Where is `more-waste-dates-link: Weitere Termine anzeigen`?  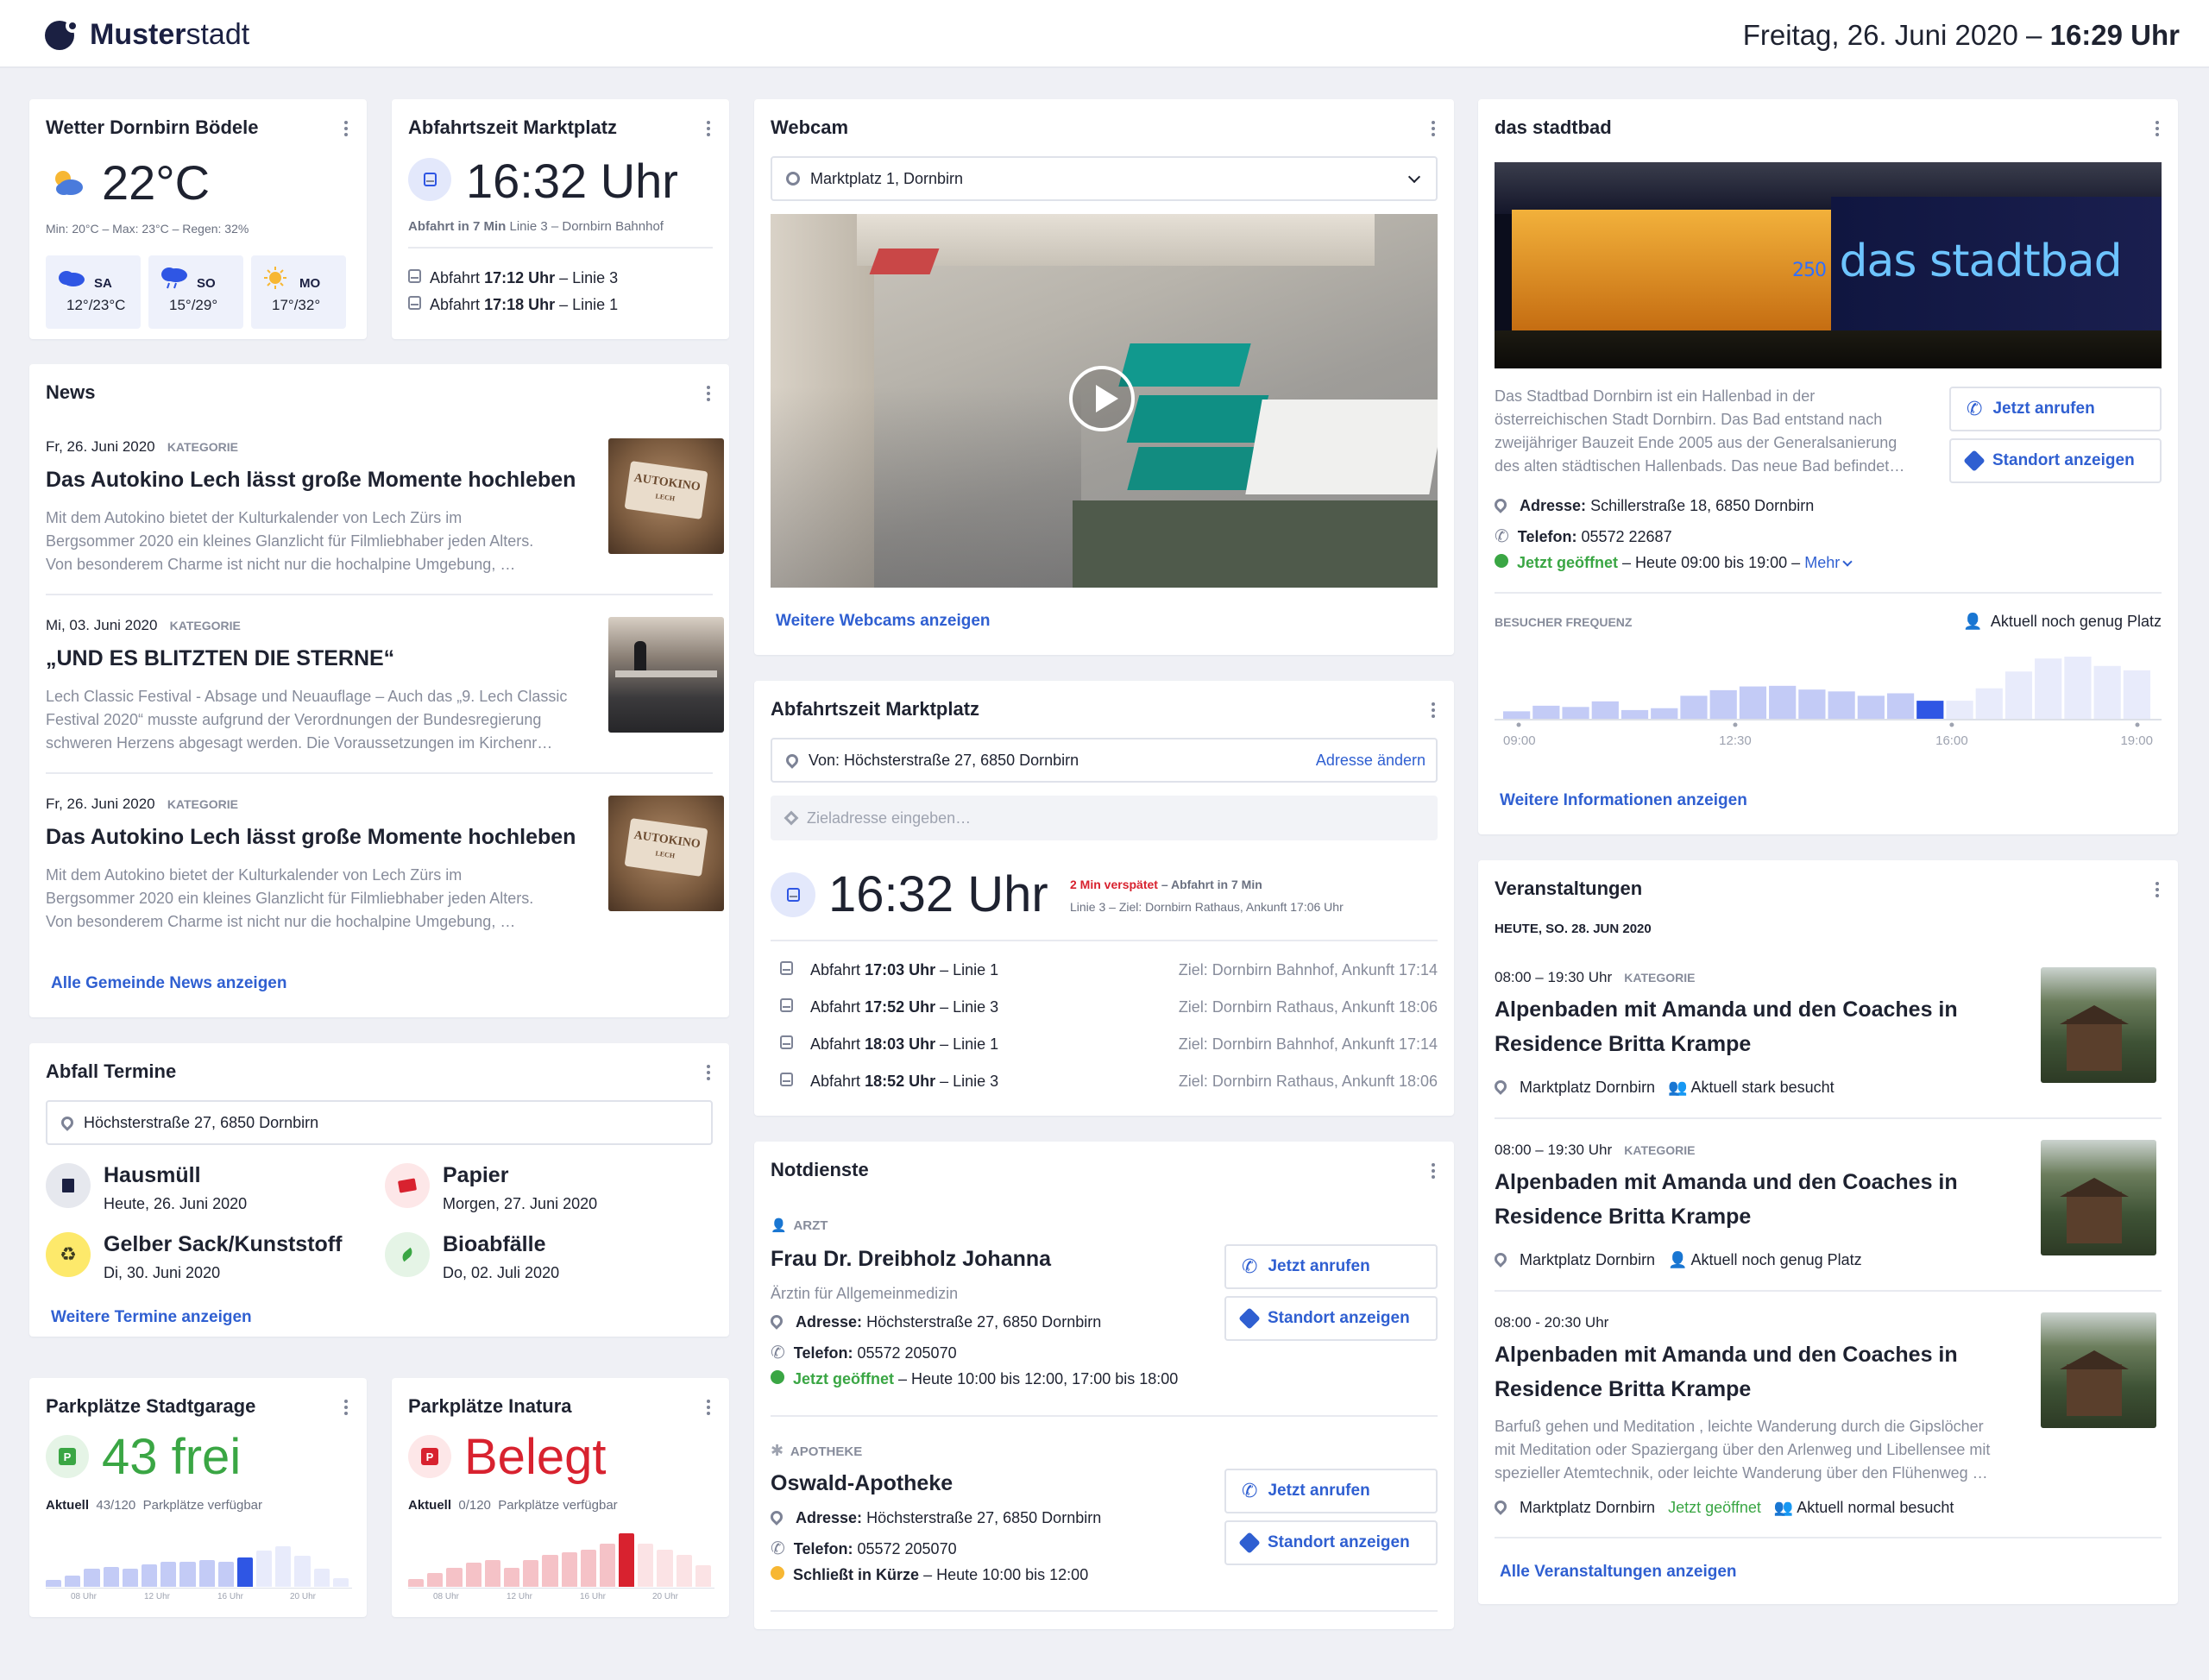 more-waste-dates-link: Weitere Termine anzeigen is located at coordinates (151, 1317).